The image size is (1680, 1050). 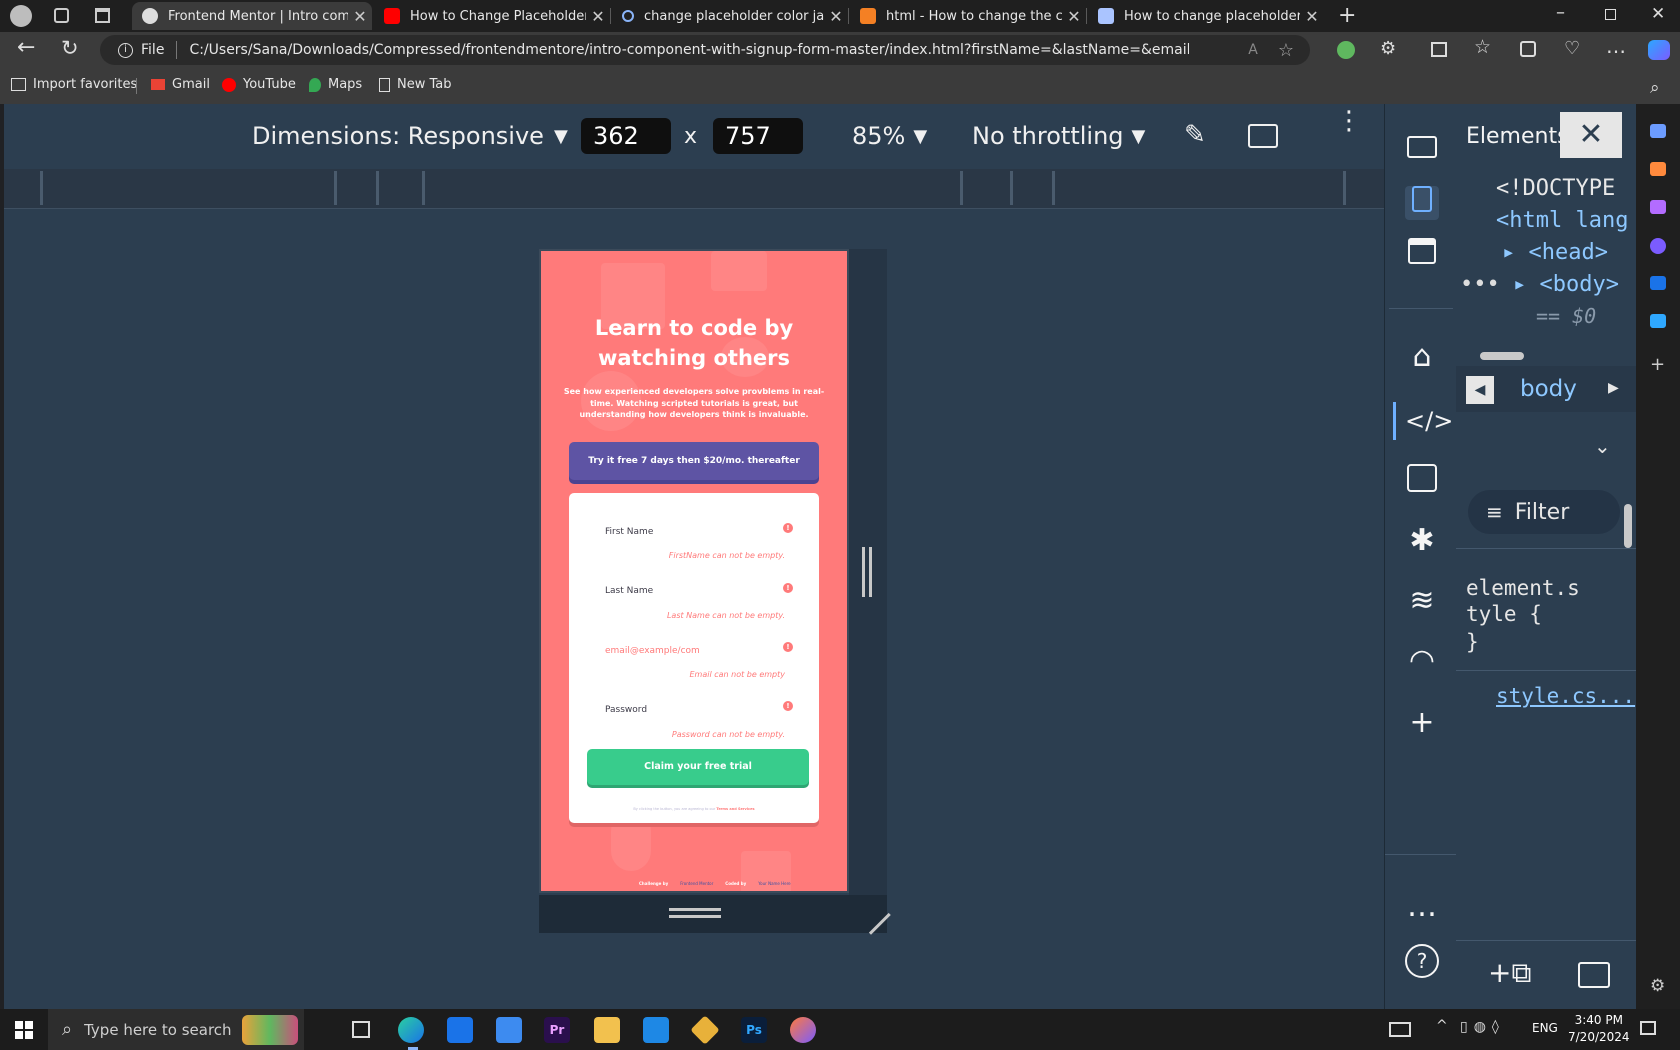 I want to click on sidebar-add-icon: +, so click(x=1657, y=364).